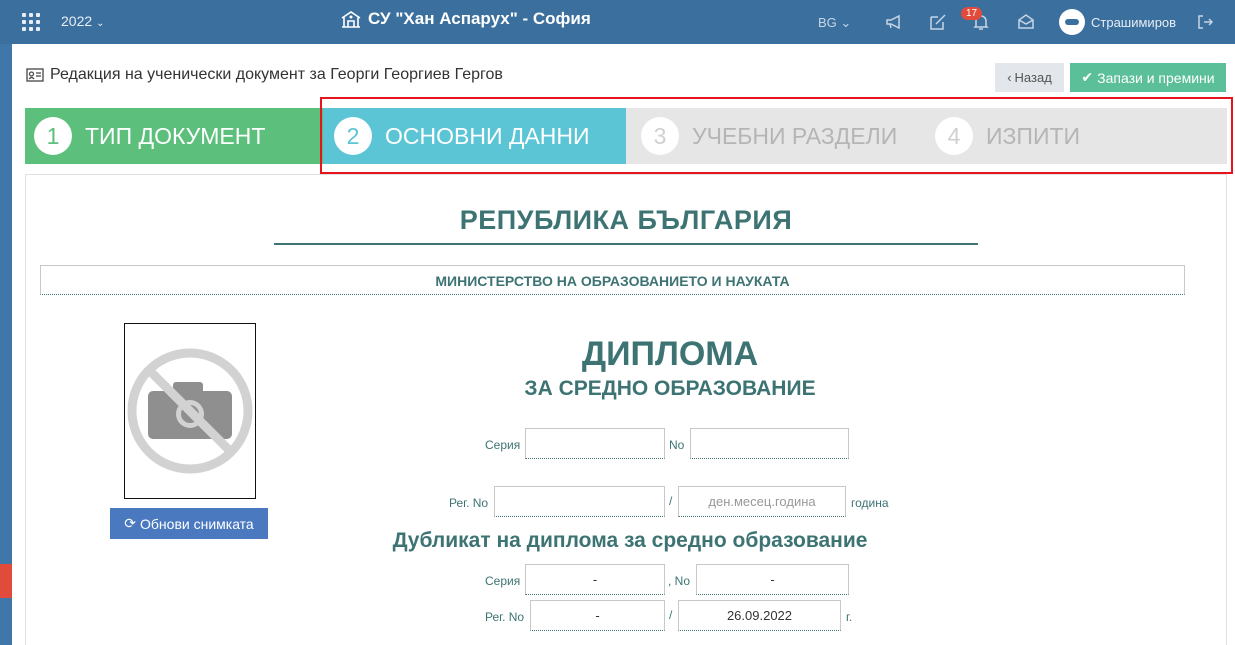 The width and height of the screenshot is (1235, 645). Describe the element at coordinates (595, 443) in the screenshot. I see `series-input` at that location.